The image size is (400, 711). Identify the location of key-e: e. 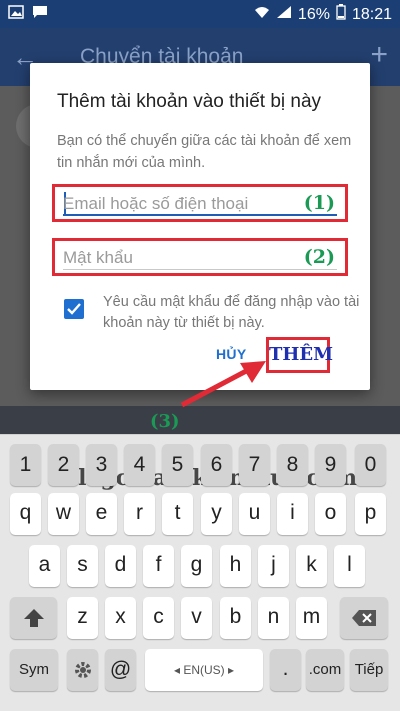
(101, 514).